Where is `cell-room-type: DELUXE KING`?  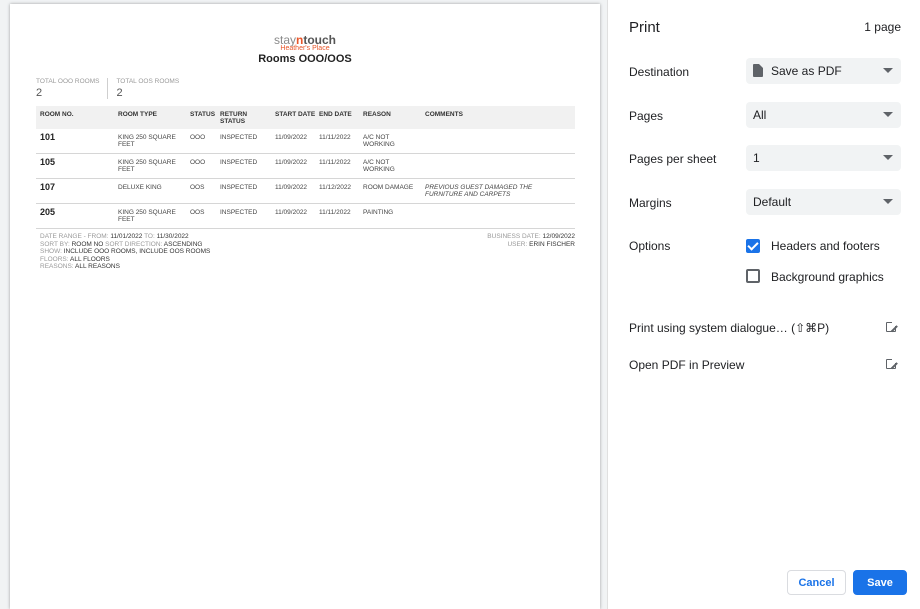 cell-room-type: DELUXE KING is located at coordinates (140, 187).